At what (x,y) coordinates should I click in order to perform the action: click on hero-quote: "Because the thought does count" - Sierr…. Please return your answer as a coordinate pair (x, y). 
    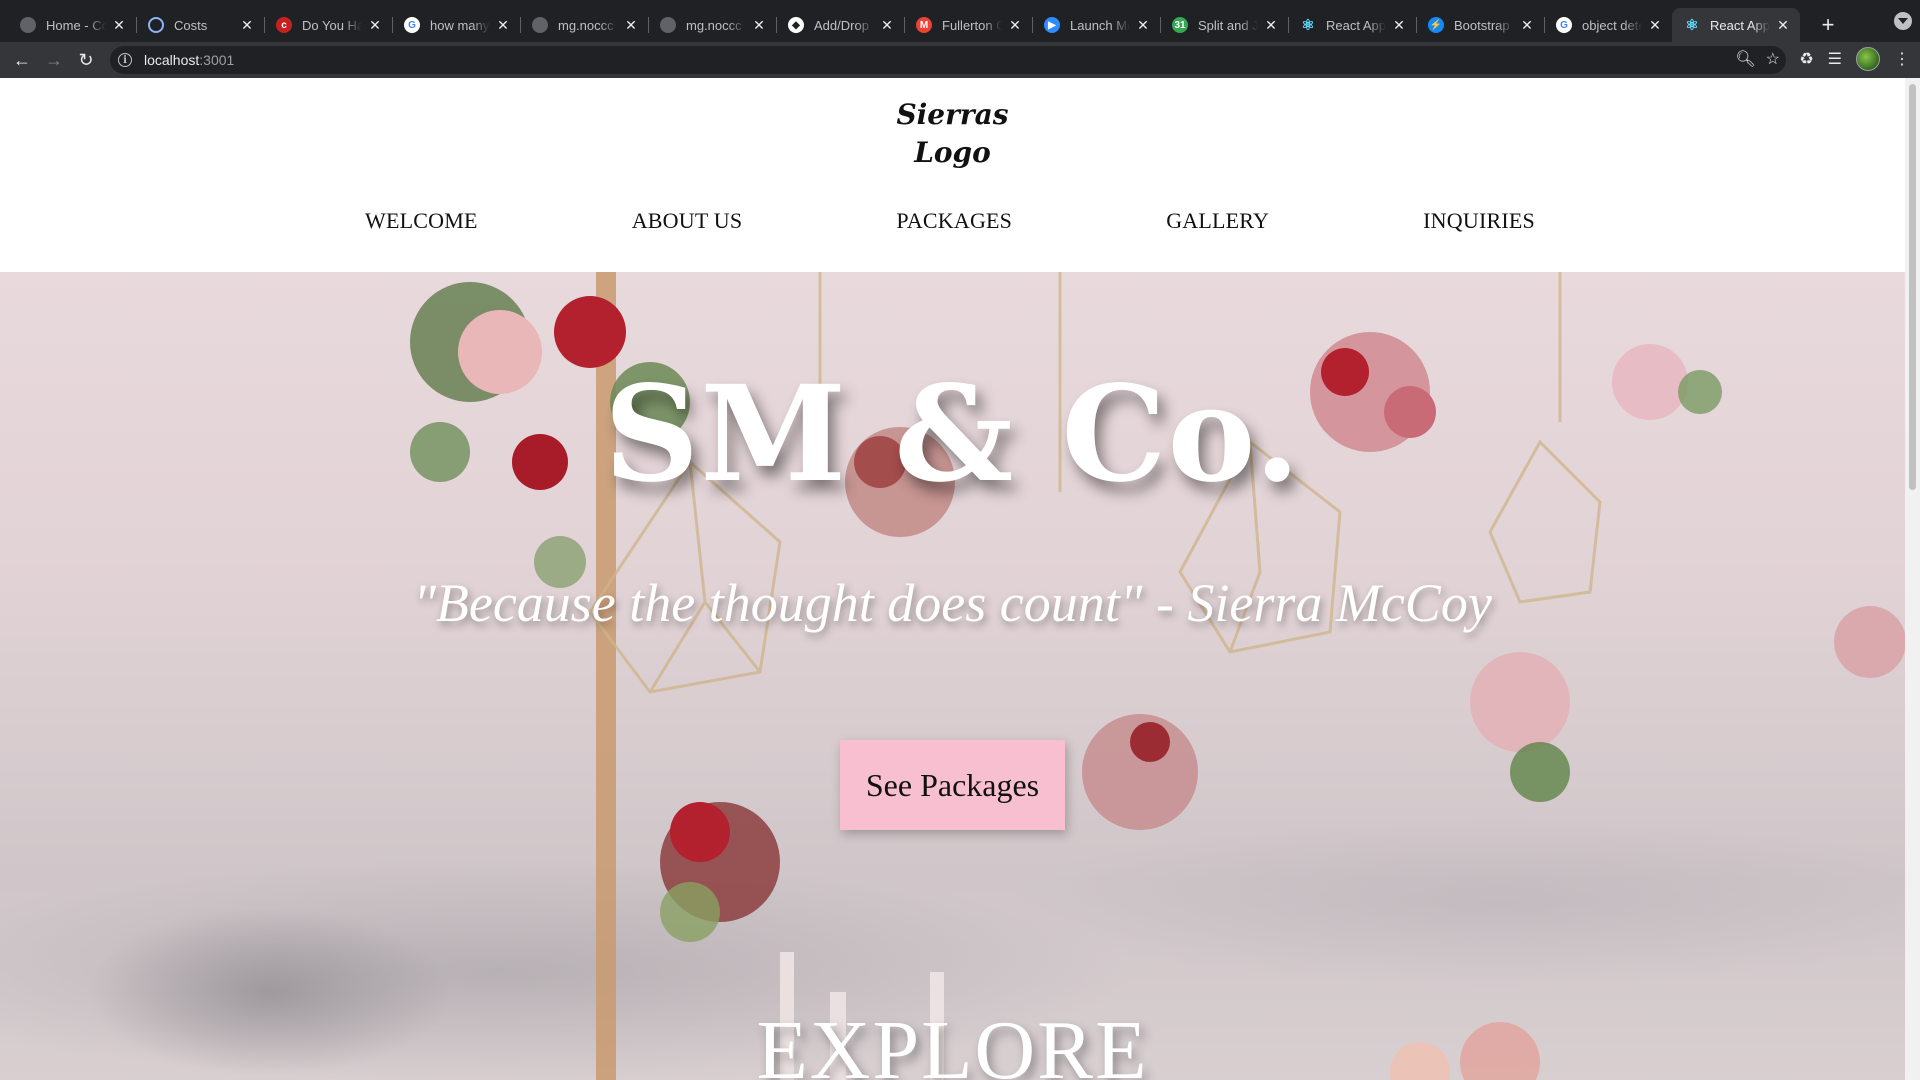
    Looking at the image, I should click on (952, 603).